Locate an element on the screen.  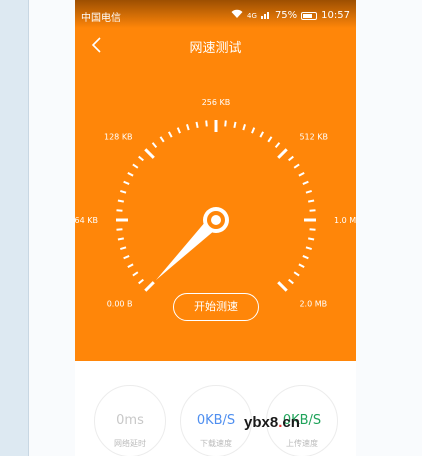
title-bar: 网速测试 is located at coordinates (215, 45).